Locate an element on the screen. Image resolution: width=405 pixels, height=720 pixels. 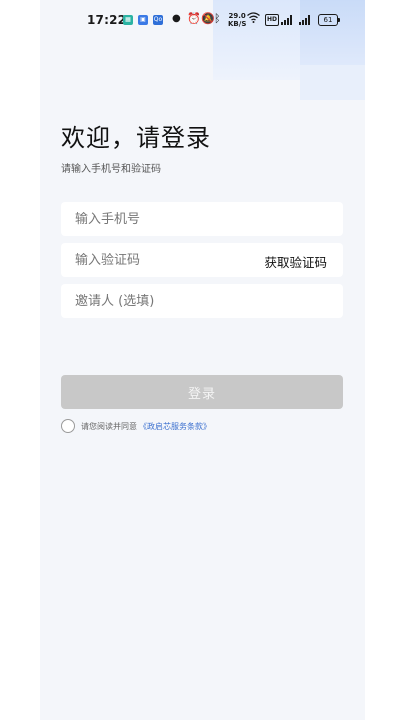
net-speed-unit: KB/S is located at coordinates (237, 24).